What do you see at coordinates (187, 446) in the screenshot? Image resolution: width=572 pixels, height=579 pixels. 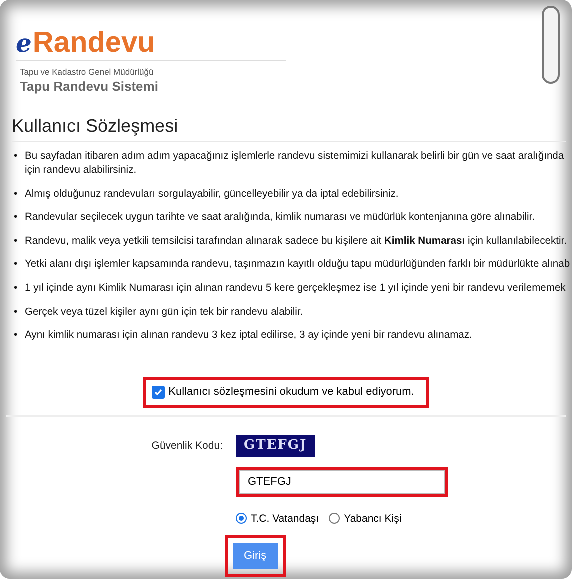 I see `security-code-label: Güvenlik Kodu:` at bounding box center [187, 446].